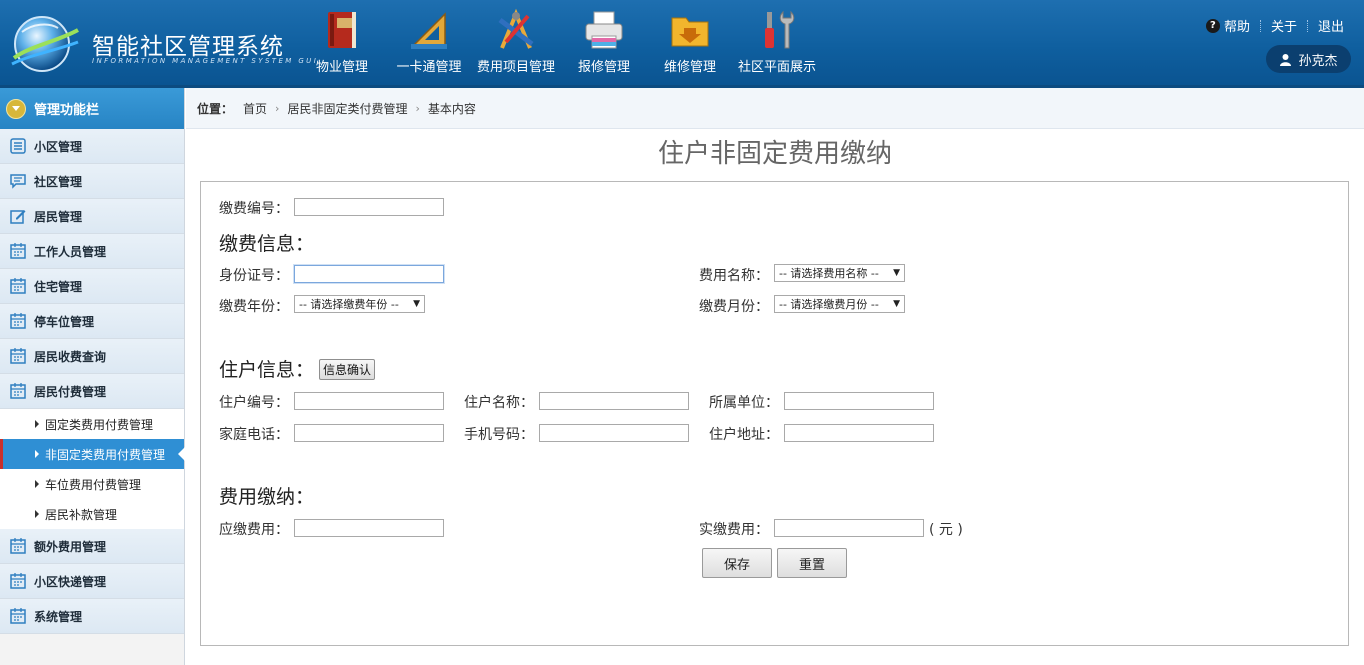 The height and width of the screenshot is (665, 1364). I want to click on save-button: 保存, so click(737, 563).